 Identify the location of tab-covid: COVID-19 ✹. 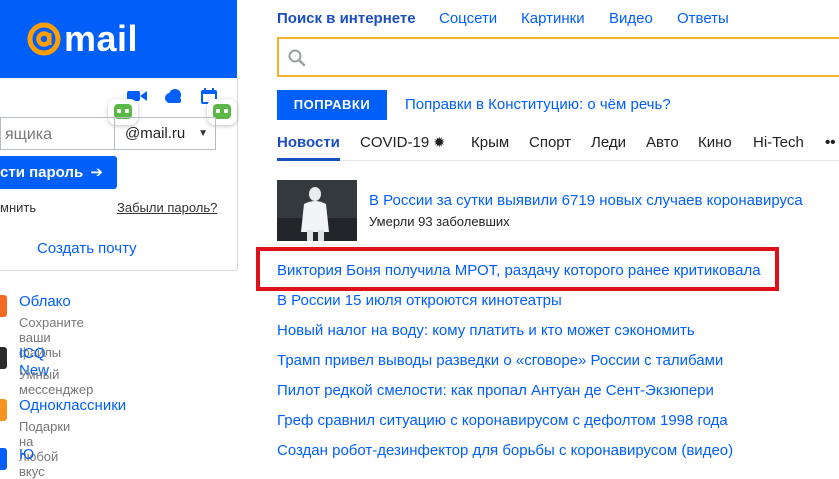
(402, 142).